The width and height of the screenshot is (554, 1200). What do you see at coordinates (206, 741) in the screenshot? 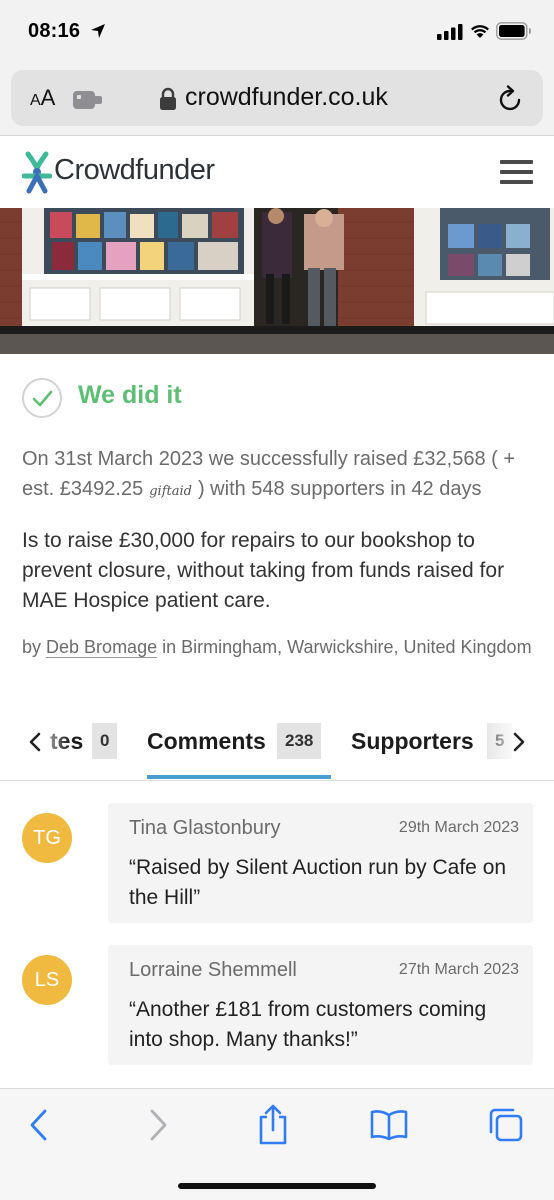
I see `tab-comments: Comments` at bounding box center [206, 741].